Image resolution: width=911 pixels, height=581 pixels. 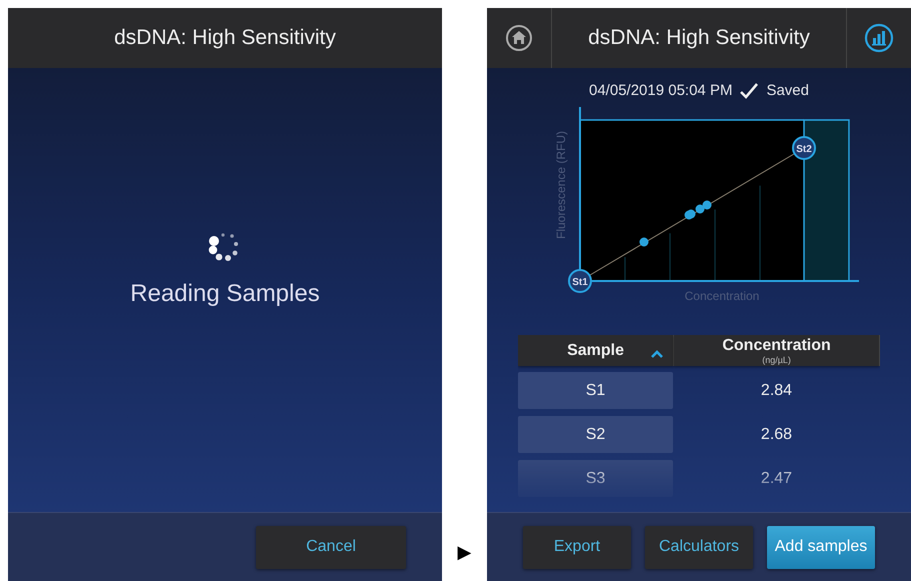 What do you see at coordinates (331, 547) in the screenshot?
I see `cancel-button: Cancel` at bounding box center [331, 547].